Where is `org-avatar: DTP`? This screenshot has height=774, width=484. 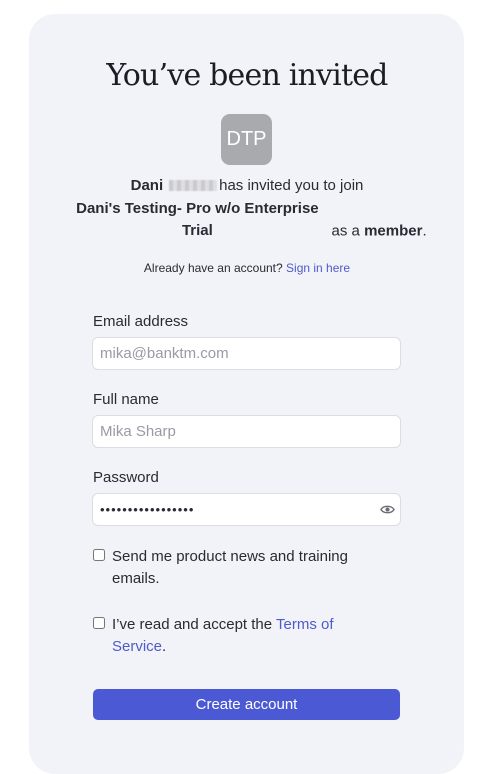 org-avatar: DTP is located at coordinates (246, 139).